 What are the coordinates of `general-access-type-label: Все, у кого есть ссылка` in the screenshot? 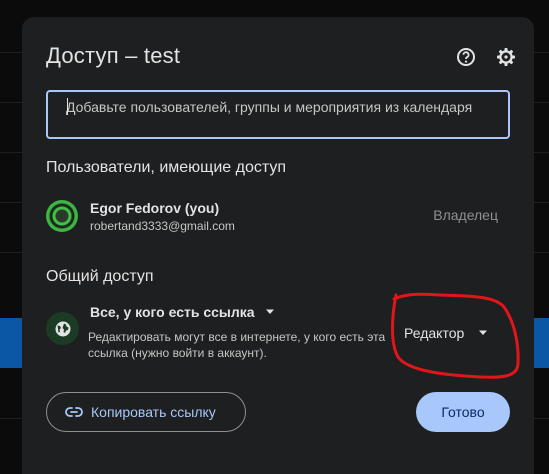 It's located at (172, 312).